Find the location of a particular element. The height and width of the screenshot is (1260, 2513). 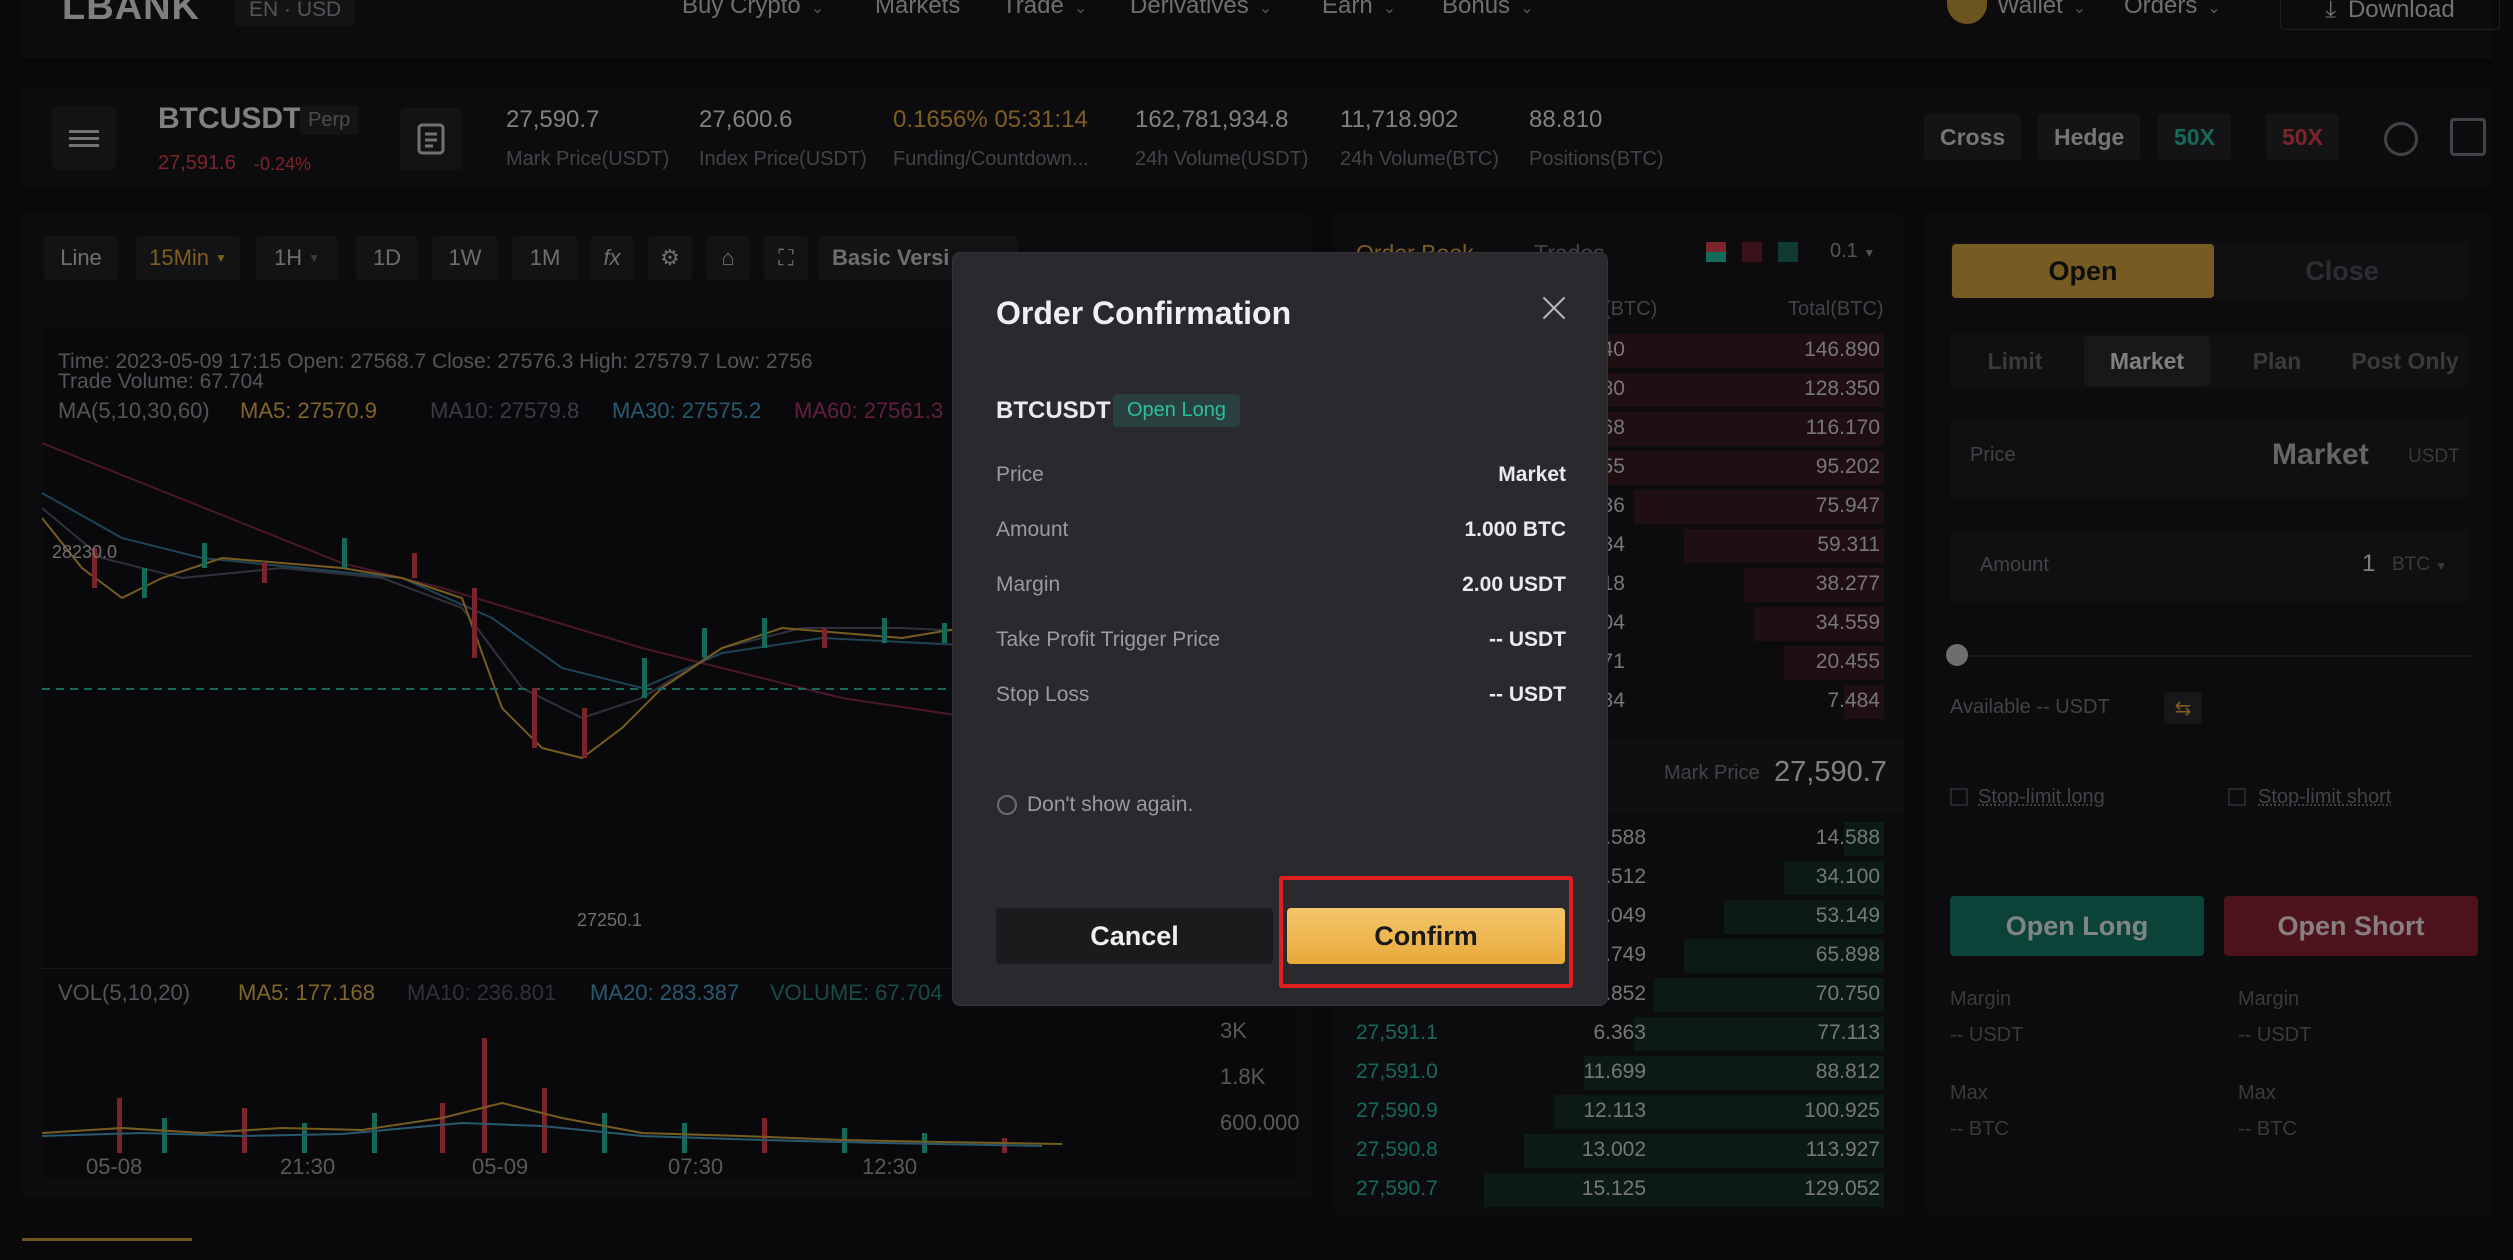

detail-value: 1.000 BTC is located at coordinates (1515, 529).